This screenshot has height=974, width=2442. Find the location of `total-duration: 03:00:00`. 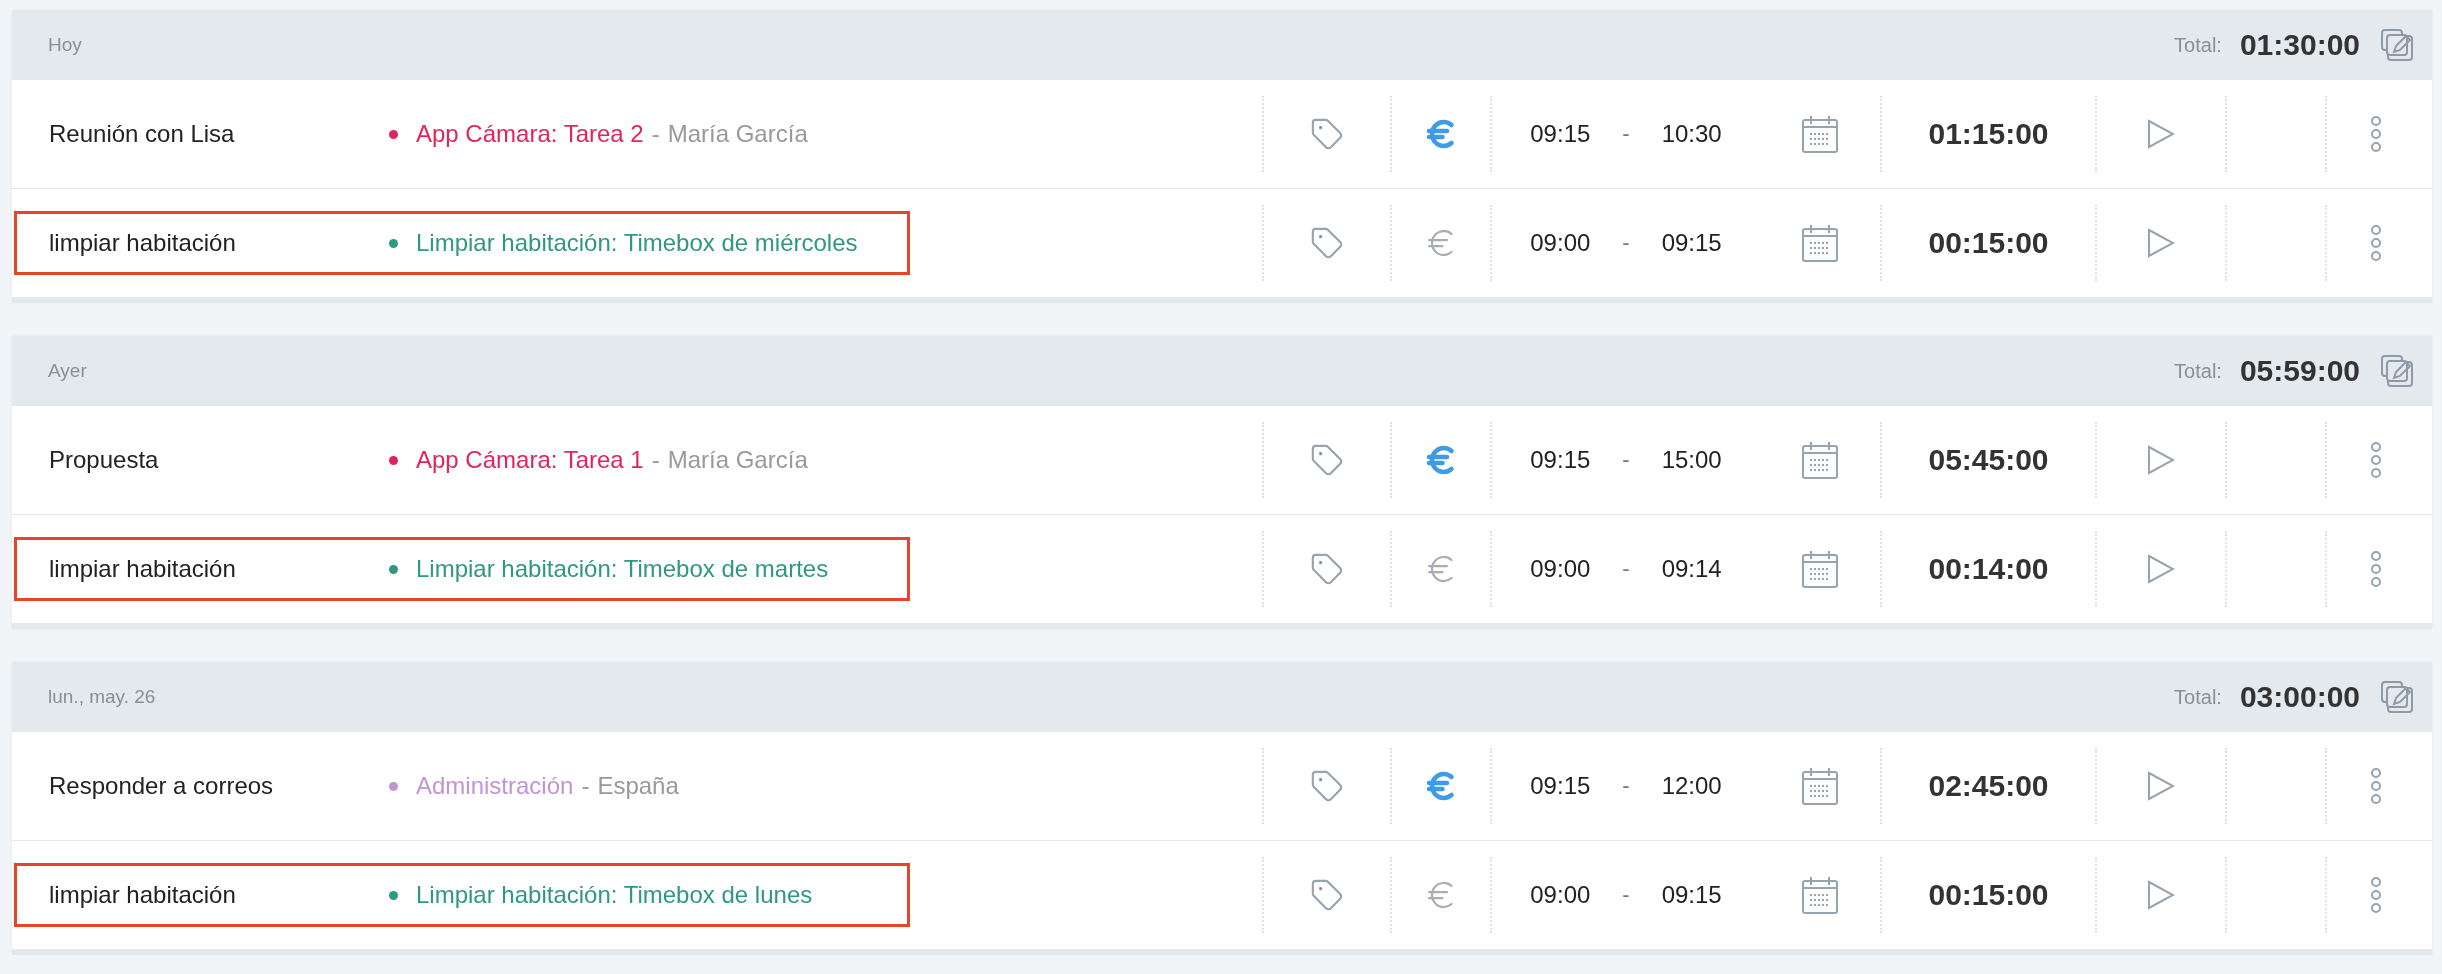

total-duration: 03:00:00 is located at coordinates (2299, 697).